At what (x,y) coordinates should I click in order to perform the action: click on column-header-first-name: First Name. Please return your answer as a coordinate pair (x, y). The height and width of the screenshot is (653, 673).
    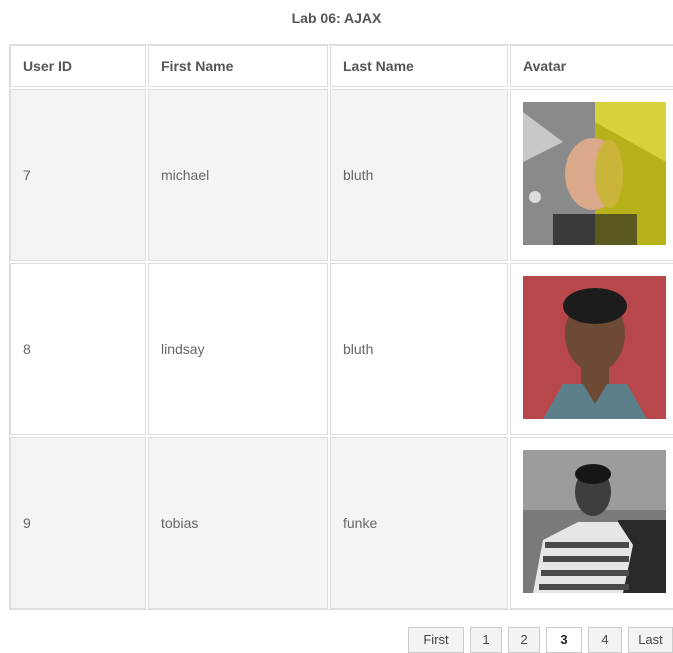
    Looking at the image, I should click on (238, 66).